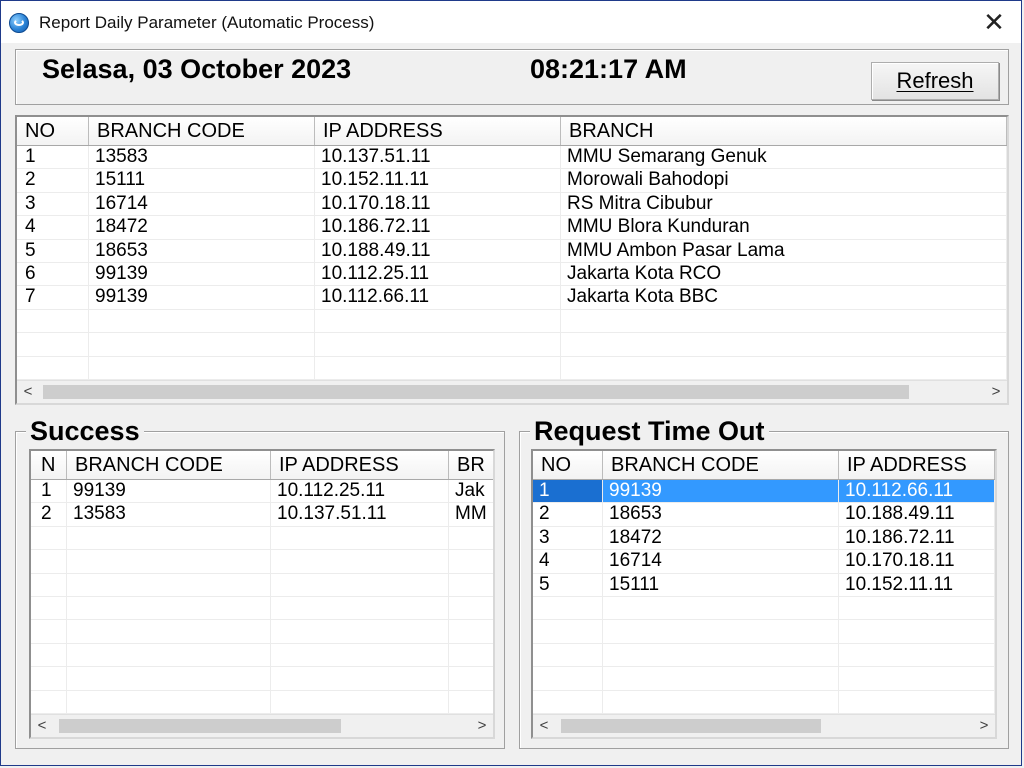 This screenshot has width=1024, height=768. I want to click on app-icon, so click(19, 23).